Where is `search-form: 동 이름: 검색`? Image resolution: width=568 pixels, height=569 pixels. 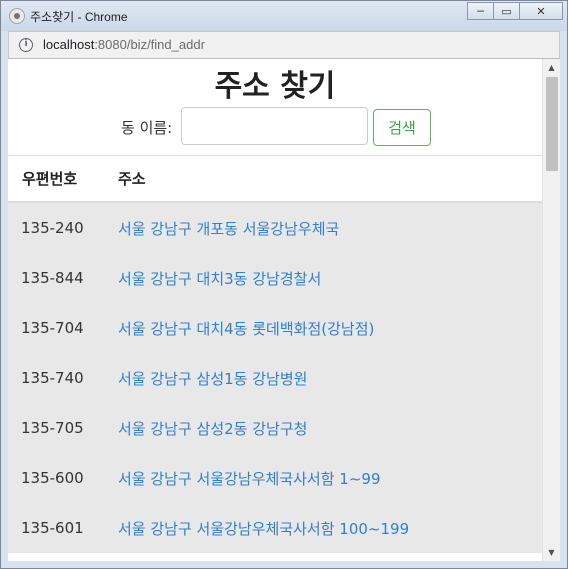 search-form: 동 이름: 검색 is located at coordinates (275, 127).